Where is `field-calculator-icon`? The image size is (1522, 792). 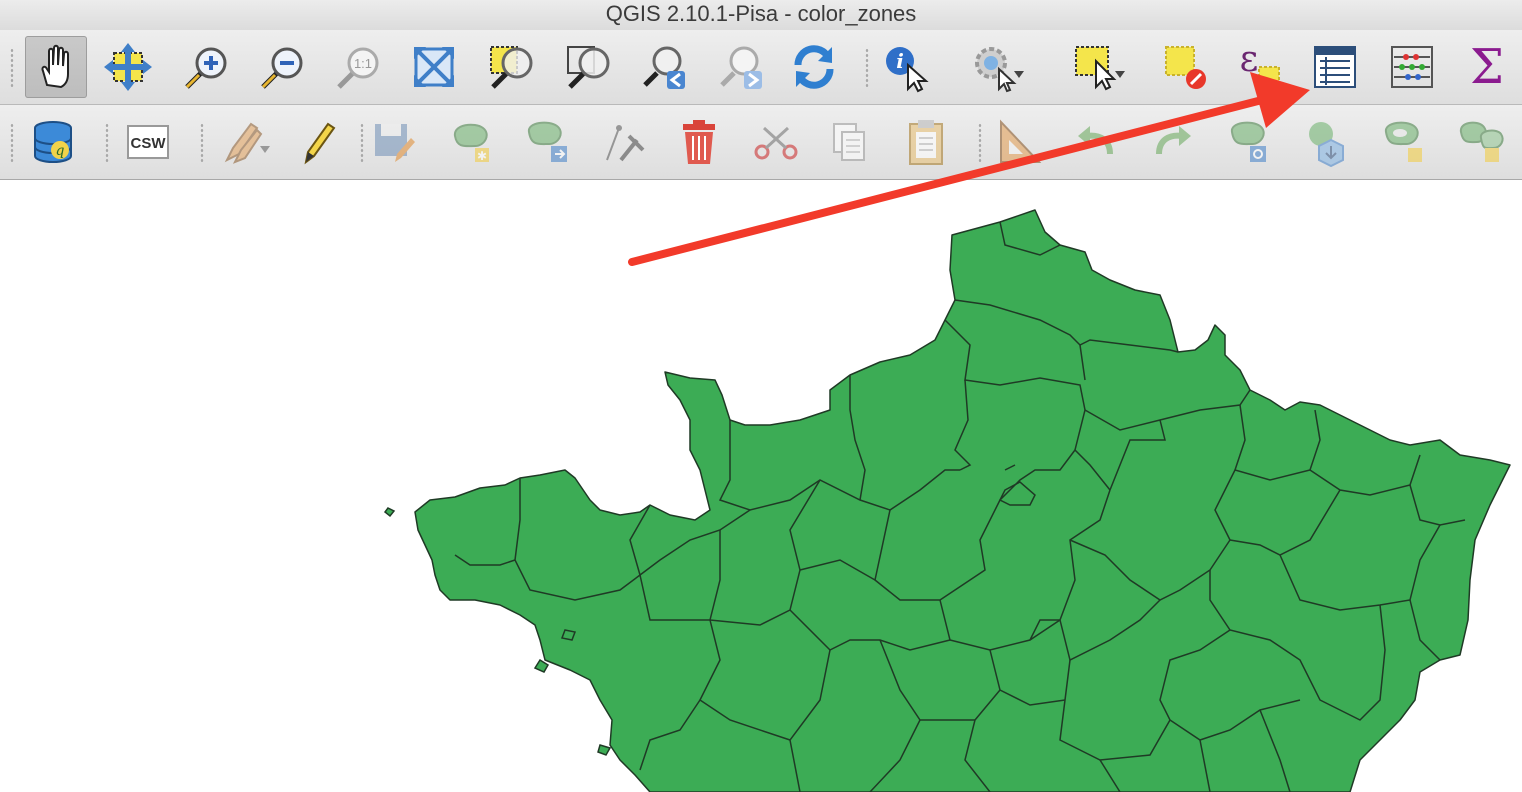 field-calculator-icon is located at coordinates (1412, 67).